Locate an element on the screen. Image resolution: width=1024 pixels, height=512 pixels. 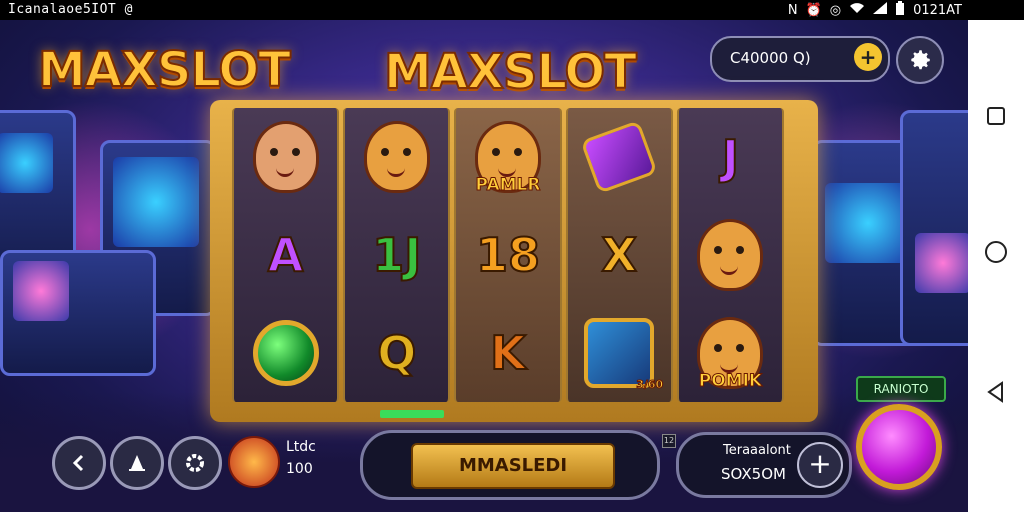
spin-button is located at coordinates (899, 447).